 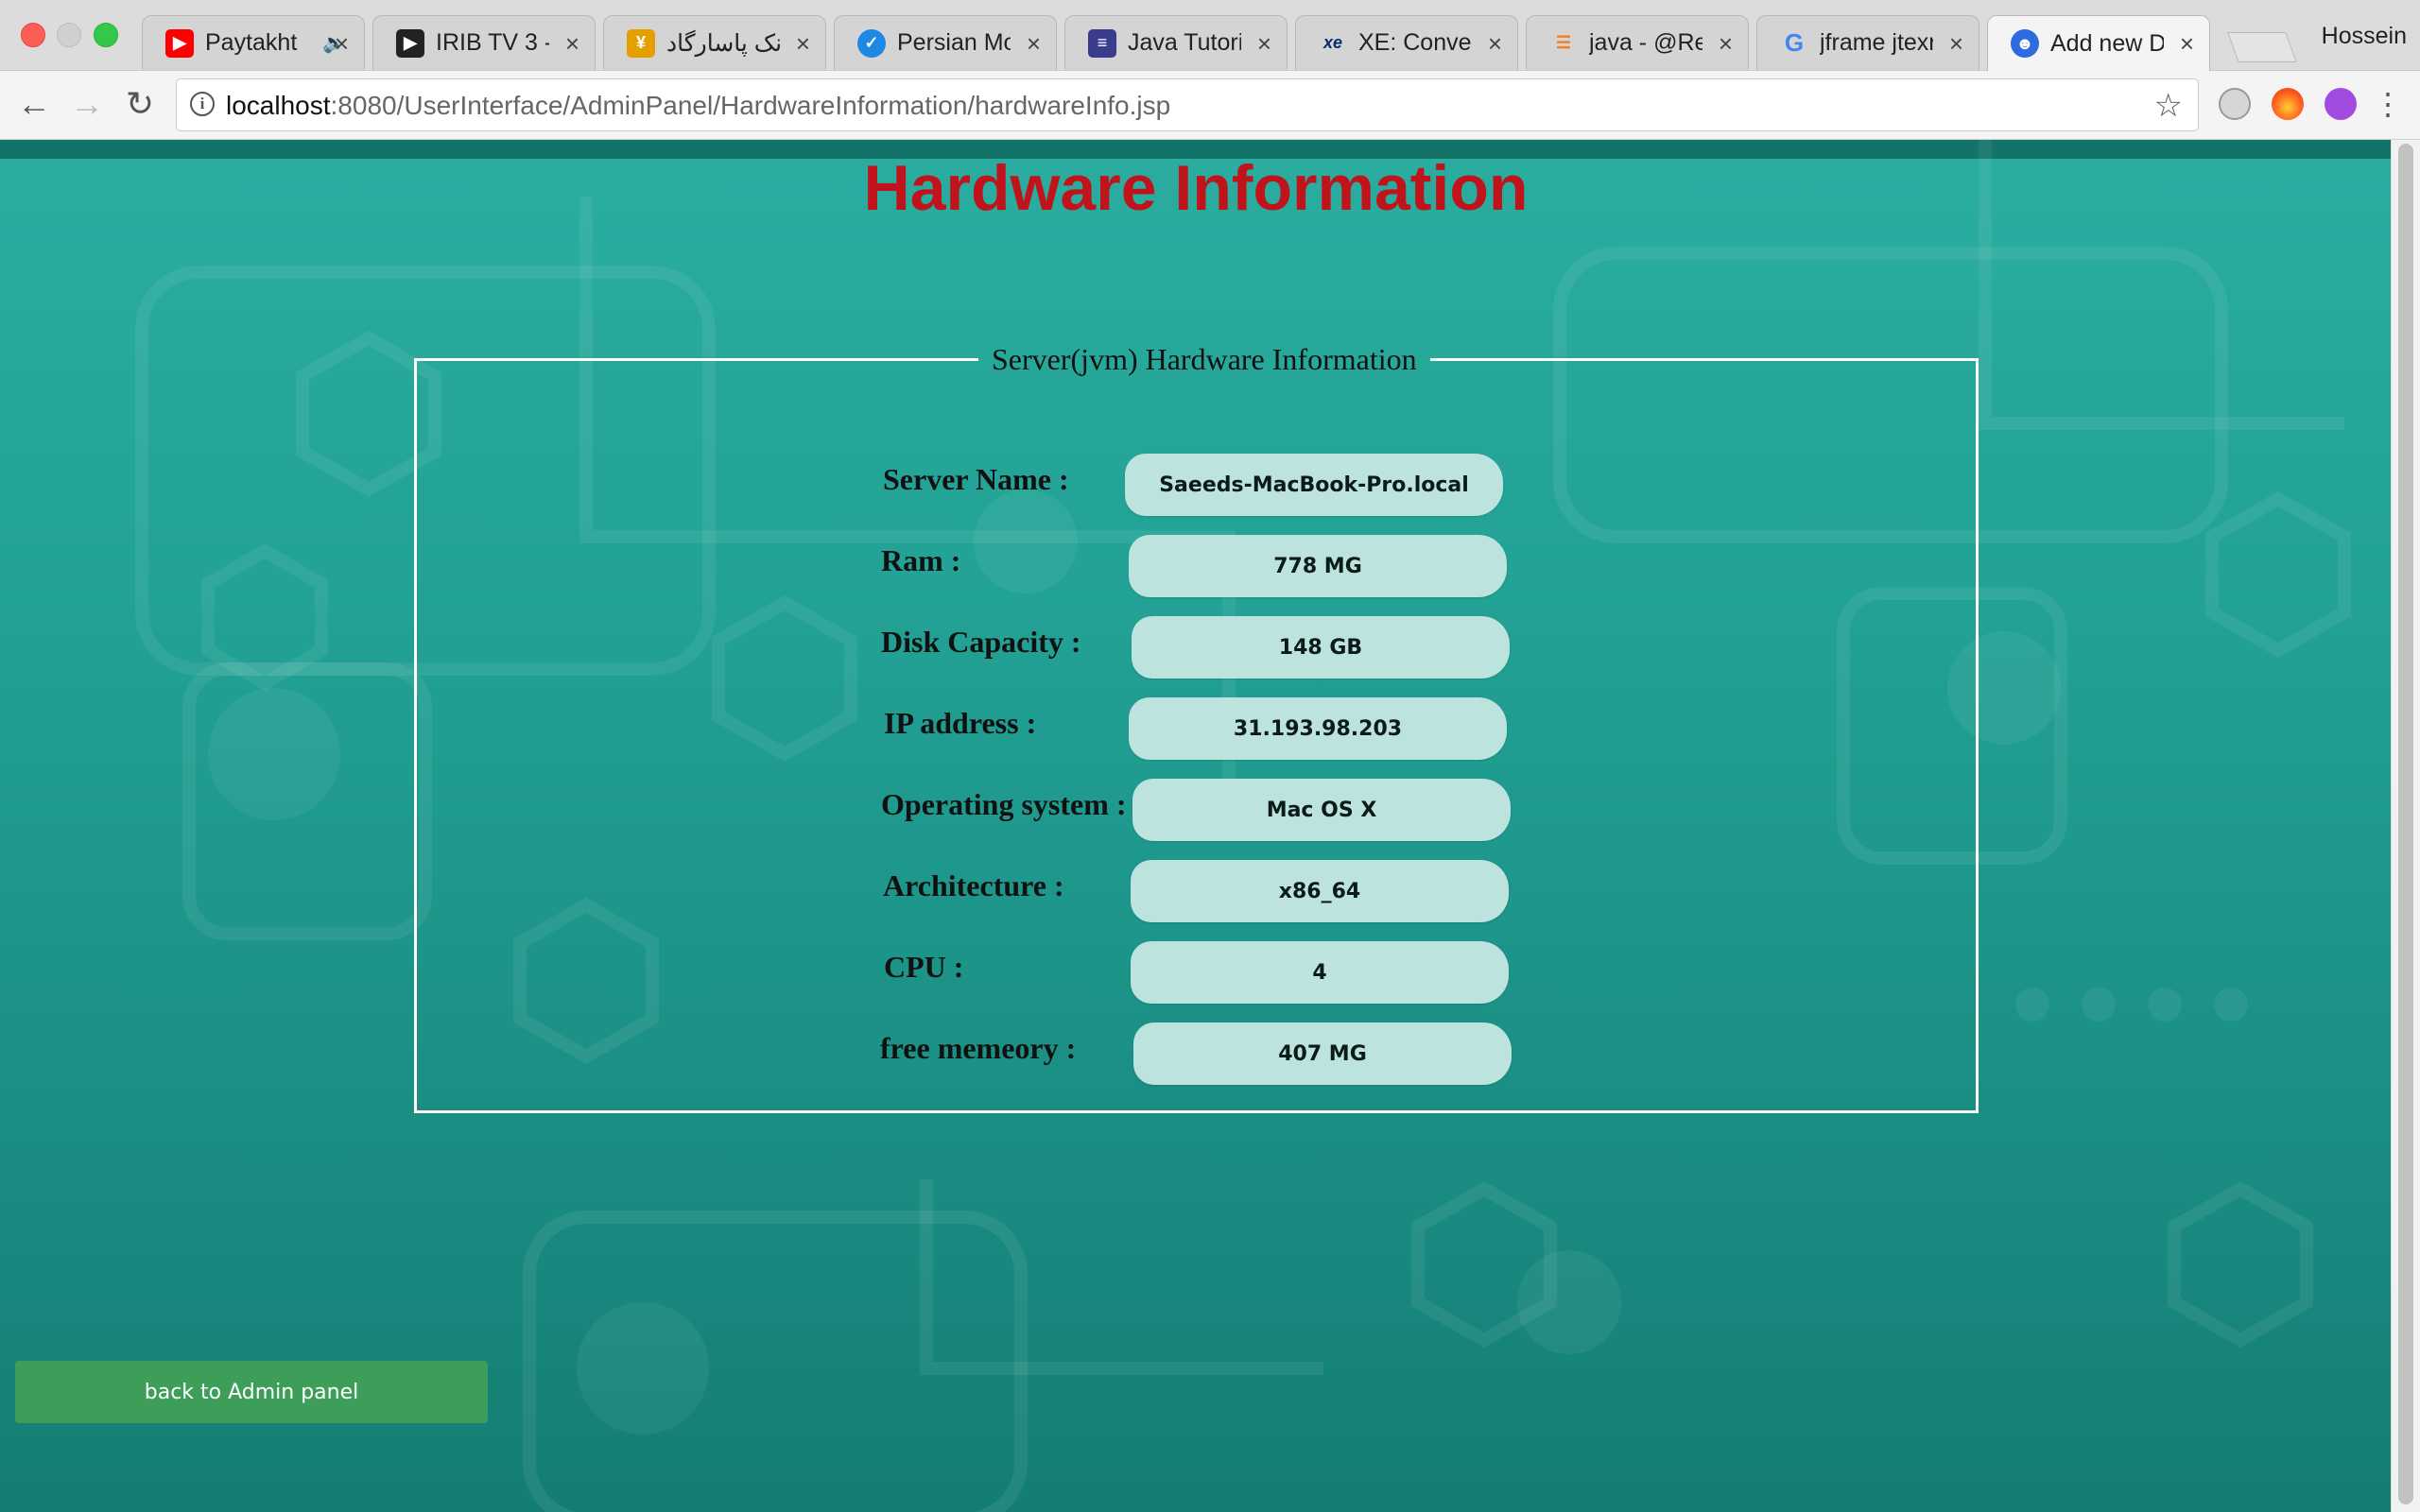 What do you see at coordinates (2364, 36) in the screenshot?
I see `profile-name: Hossein` at bounding box center [2364, 36].